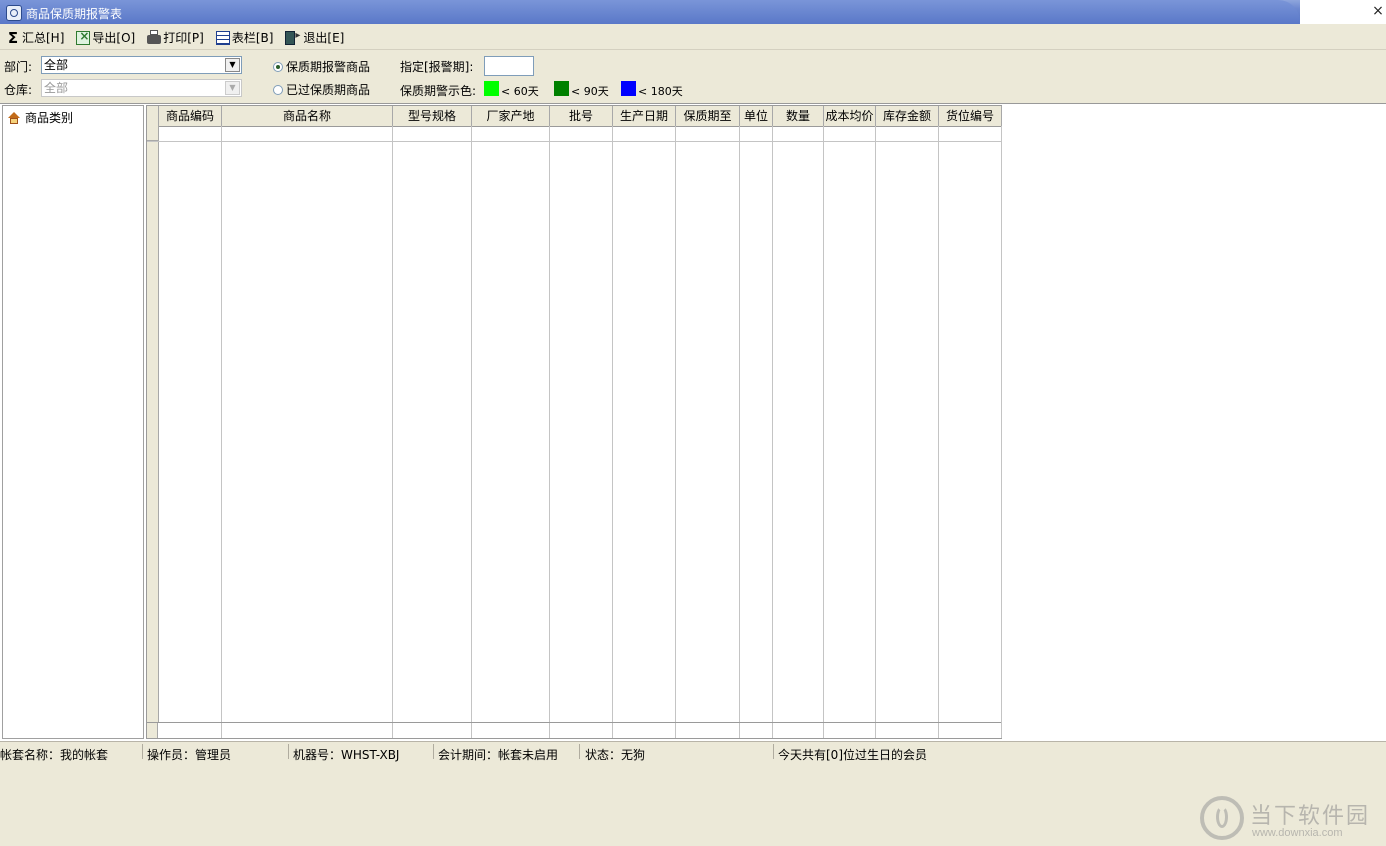 The height and width of the screenshot is (846, 1386). I want to click on home-icon, so click(14, 117).